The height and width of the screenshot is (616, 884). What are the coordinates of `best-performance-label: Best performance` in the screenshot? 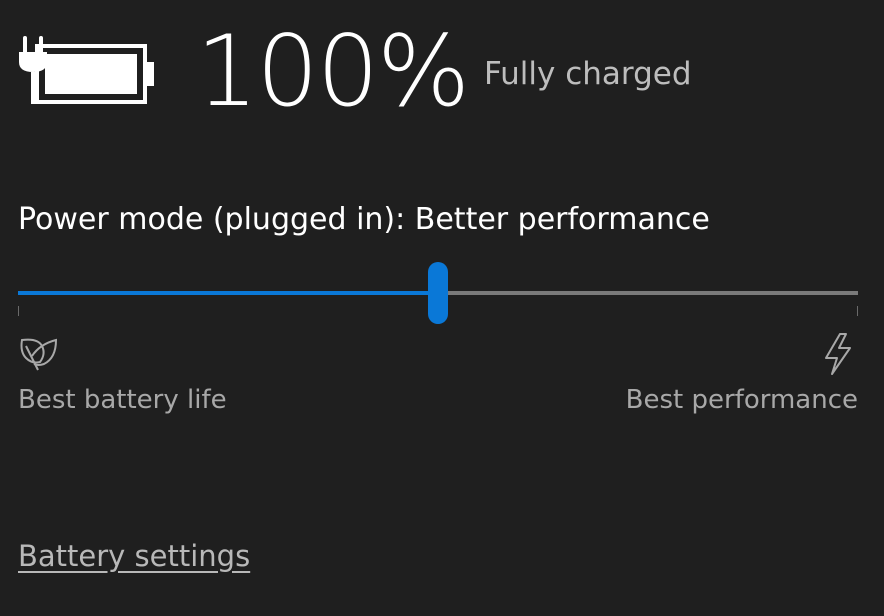 It's located at (741, 400).